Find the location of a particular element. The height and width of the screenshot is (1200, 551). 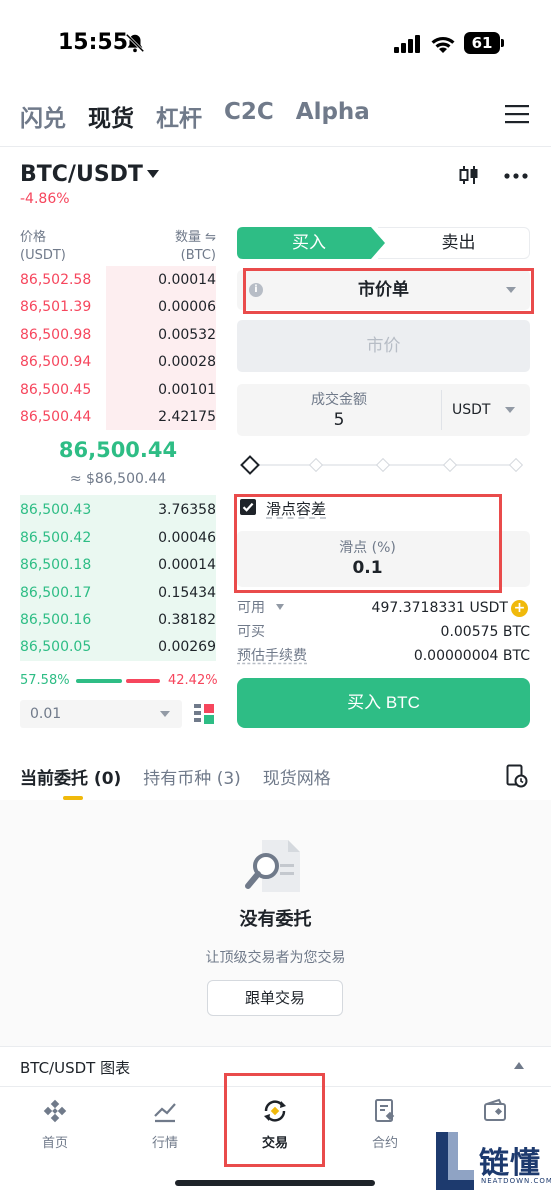

bid-row: 86,500.05 0.00269 is located at coordinates (118, 647).